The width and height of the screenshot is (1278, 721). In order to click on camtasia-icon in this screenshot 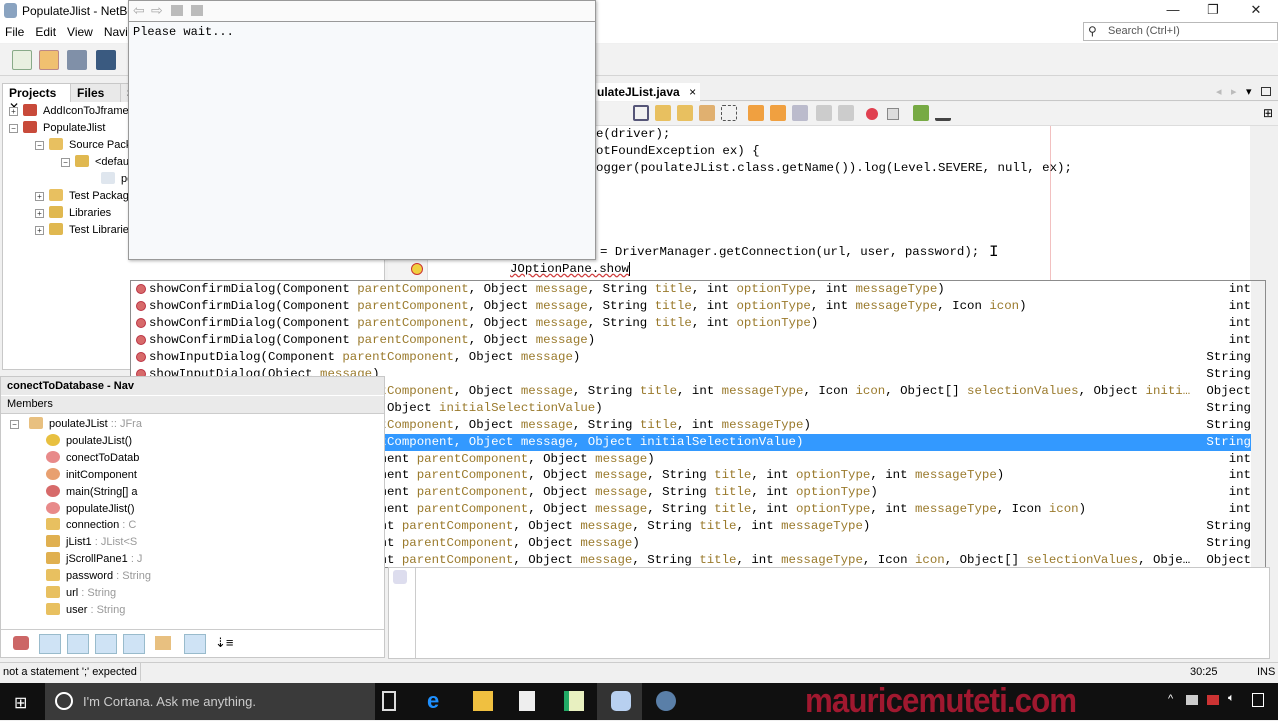, I will do `click(574, 701)`.